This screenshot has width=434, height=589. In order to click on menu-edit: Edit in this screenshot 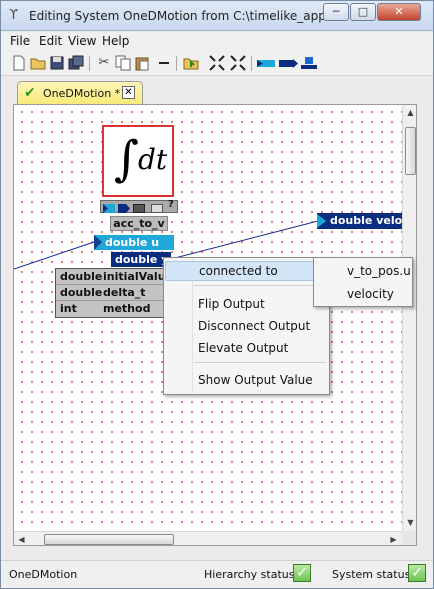, I will do `click(50, 41)`.